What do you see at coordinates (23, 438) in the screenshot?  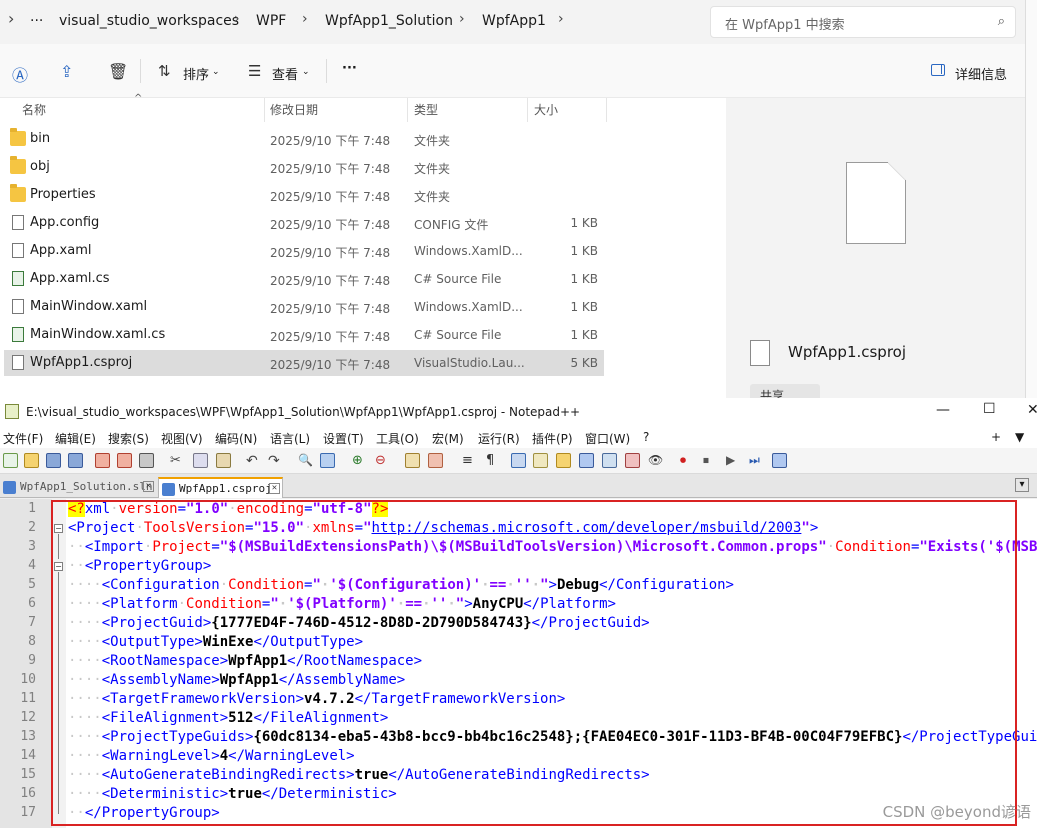 I see `menu-file: 文件(F)` at bounding box center [23, 438].